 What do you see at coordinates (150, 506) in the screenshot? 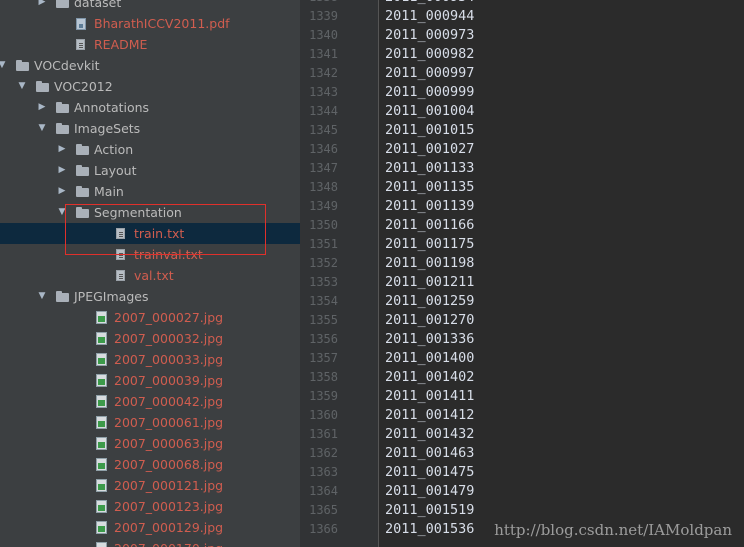
I see `tree-file-row: 2007_000123.jpg` at bounding box center [150, 506].